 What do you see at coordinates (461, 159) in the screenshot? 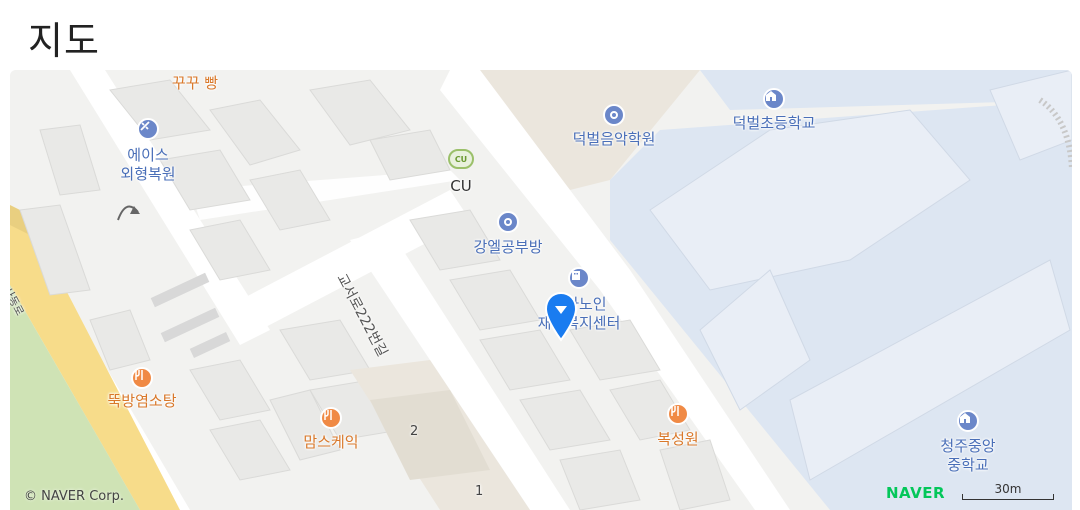
I see `convenience-store-icon: CU` at bounding box center [461, 159].